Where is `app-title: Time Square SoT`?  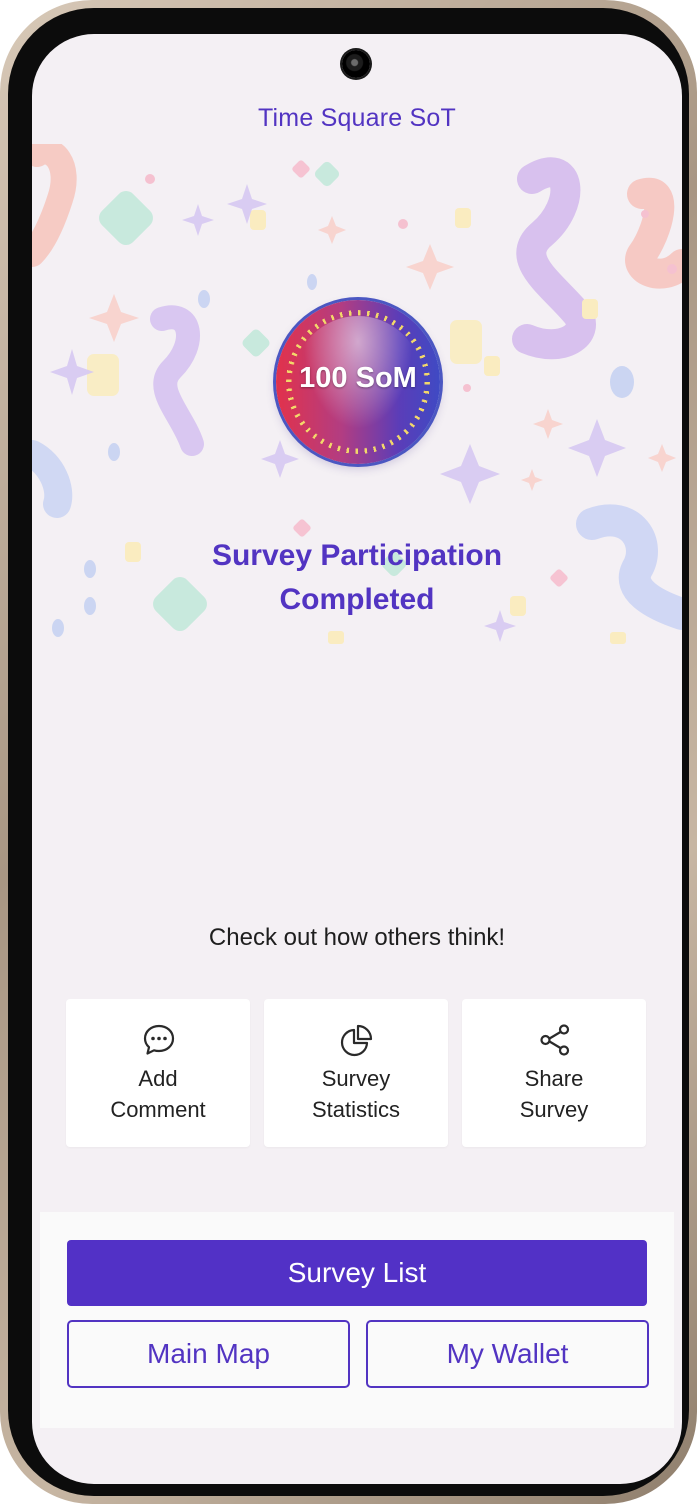
app-title: Time Square SoT is located at coordinates (357, 118).